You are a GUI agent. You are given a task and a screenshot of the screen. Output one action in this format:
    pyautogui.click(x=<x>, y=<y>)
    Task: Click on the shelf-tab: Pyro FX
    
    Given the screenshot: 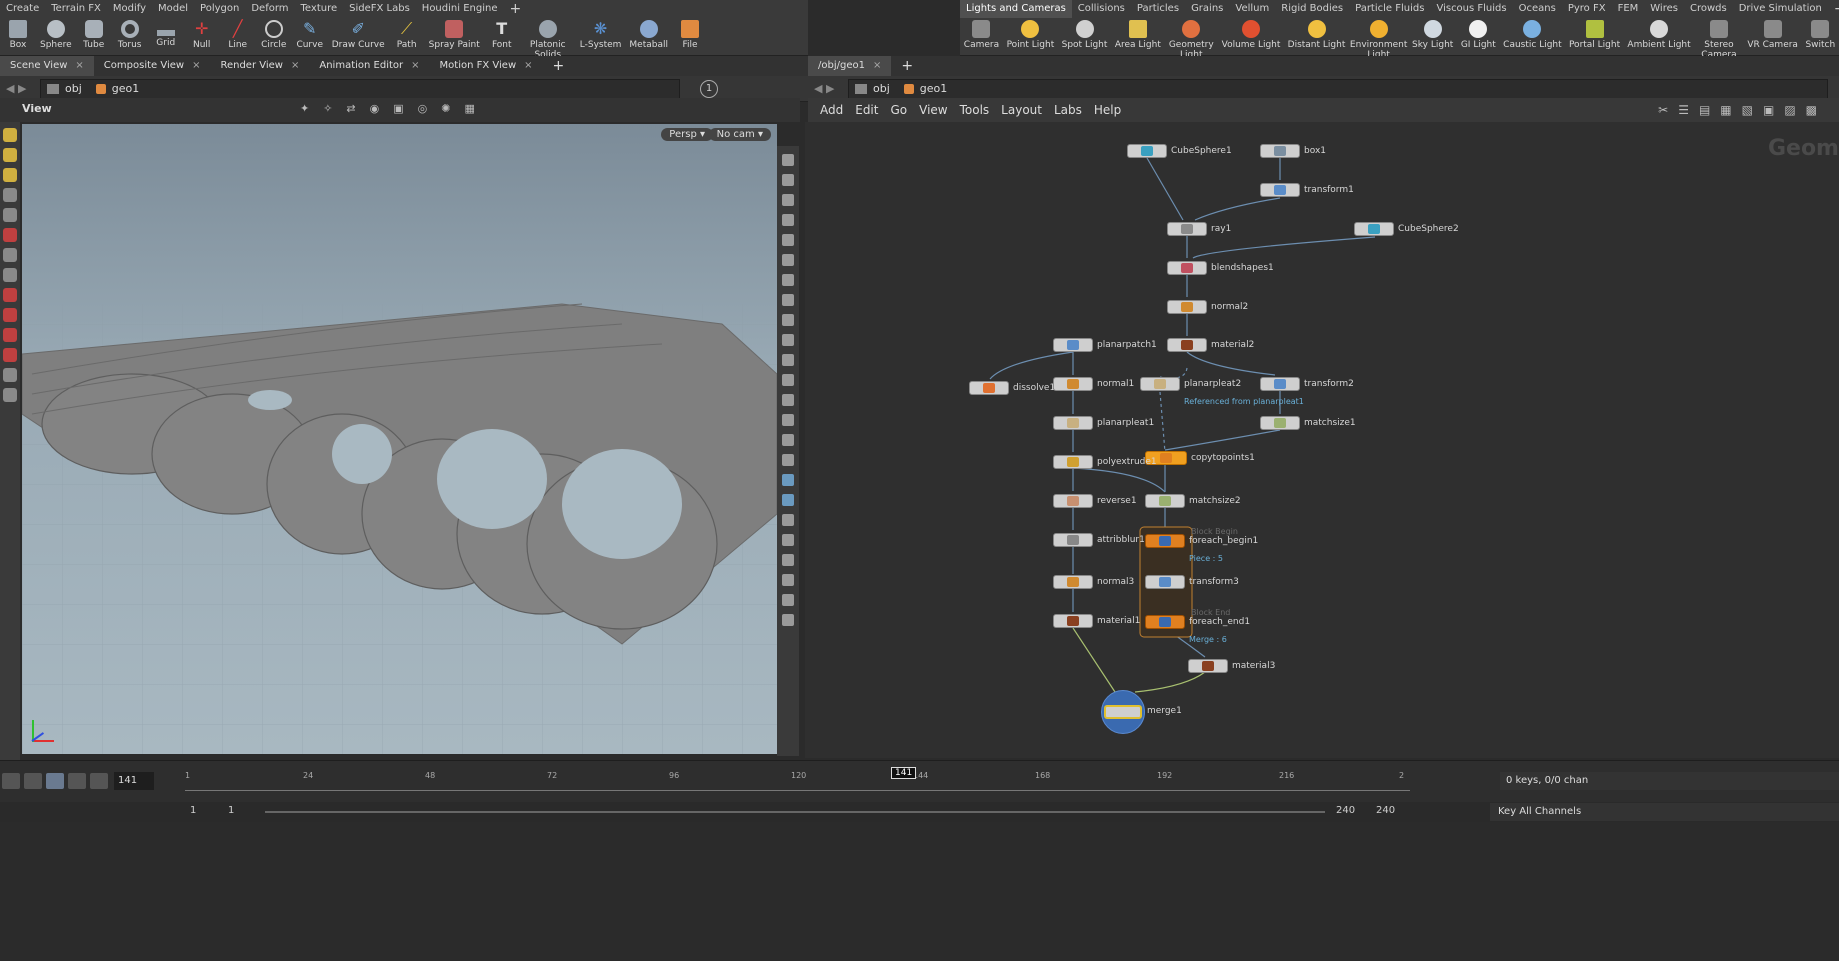 What is the action you would take?
    pyautogui.click(x=1587, y=9)
    